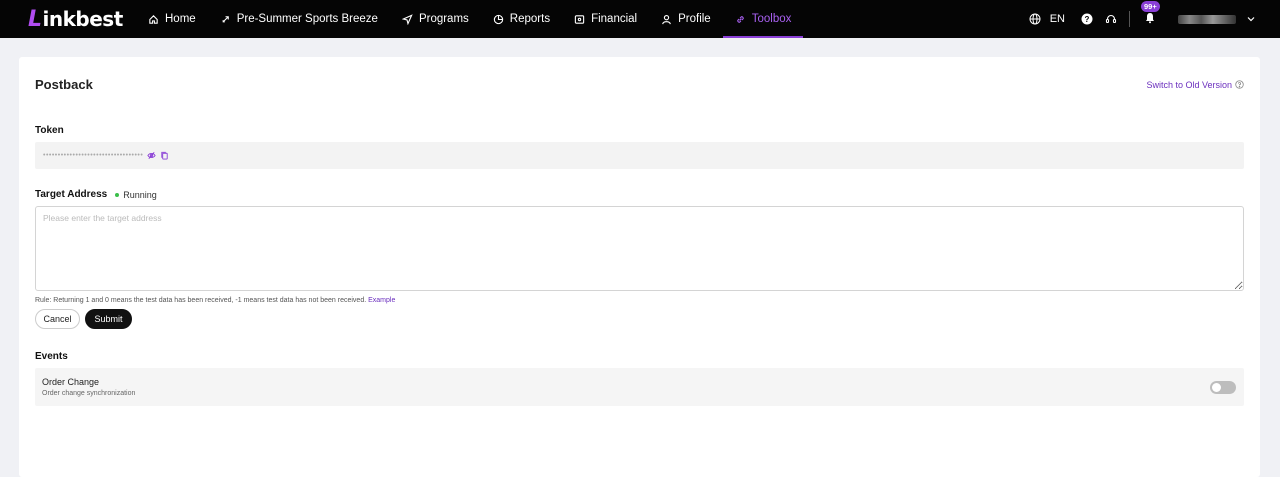  I want to click on order-change-toggle, so click(1223, 387).